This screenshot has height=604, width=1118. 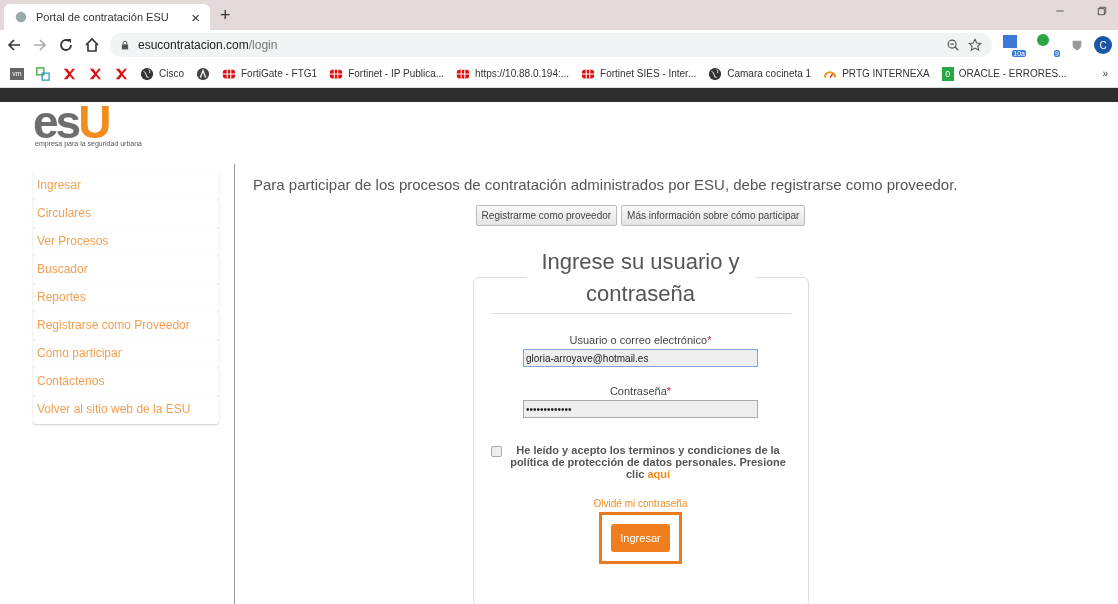 What do you see at coordinates (125, 45) in the screenshot?
I see `lock-icon` at bounding box center [125, 45].